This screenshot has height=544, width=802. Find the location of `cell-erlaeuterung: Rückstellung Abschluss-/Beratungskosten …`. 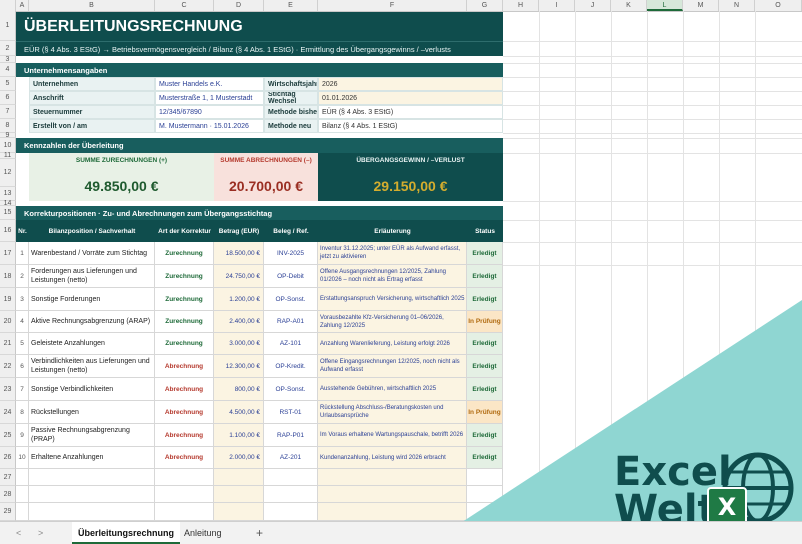

cell-erlaeuterung: Rückstellung Abschluss-/Beratungskosten … is located at coordinates (392, 412).